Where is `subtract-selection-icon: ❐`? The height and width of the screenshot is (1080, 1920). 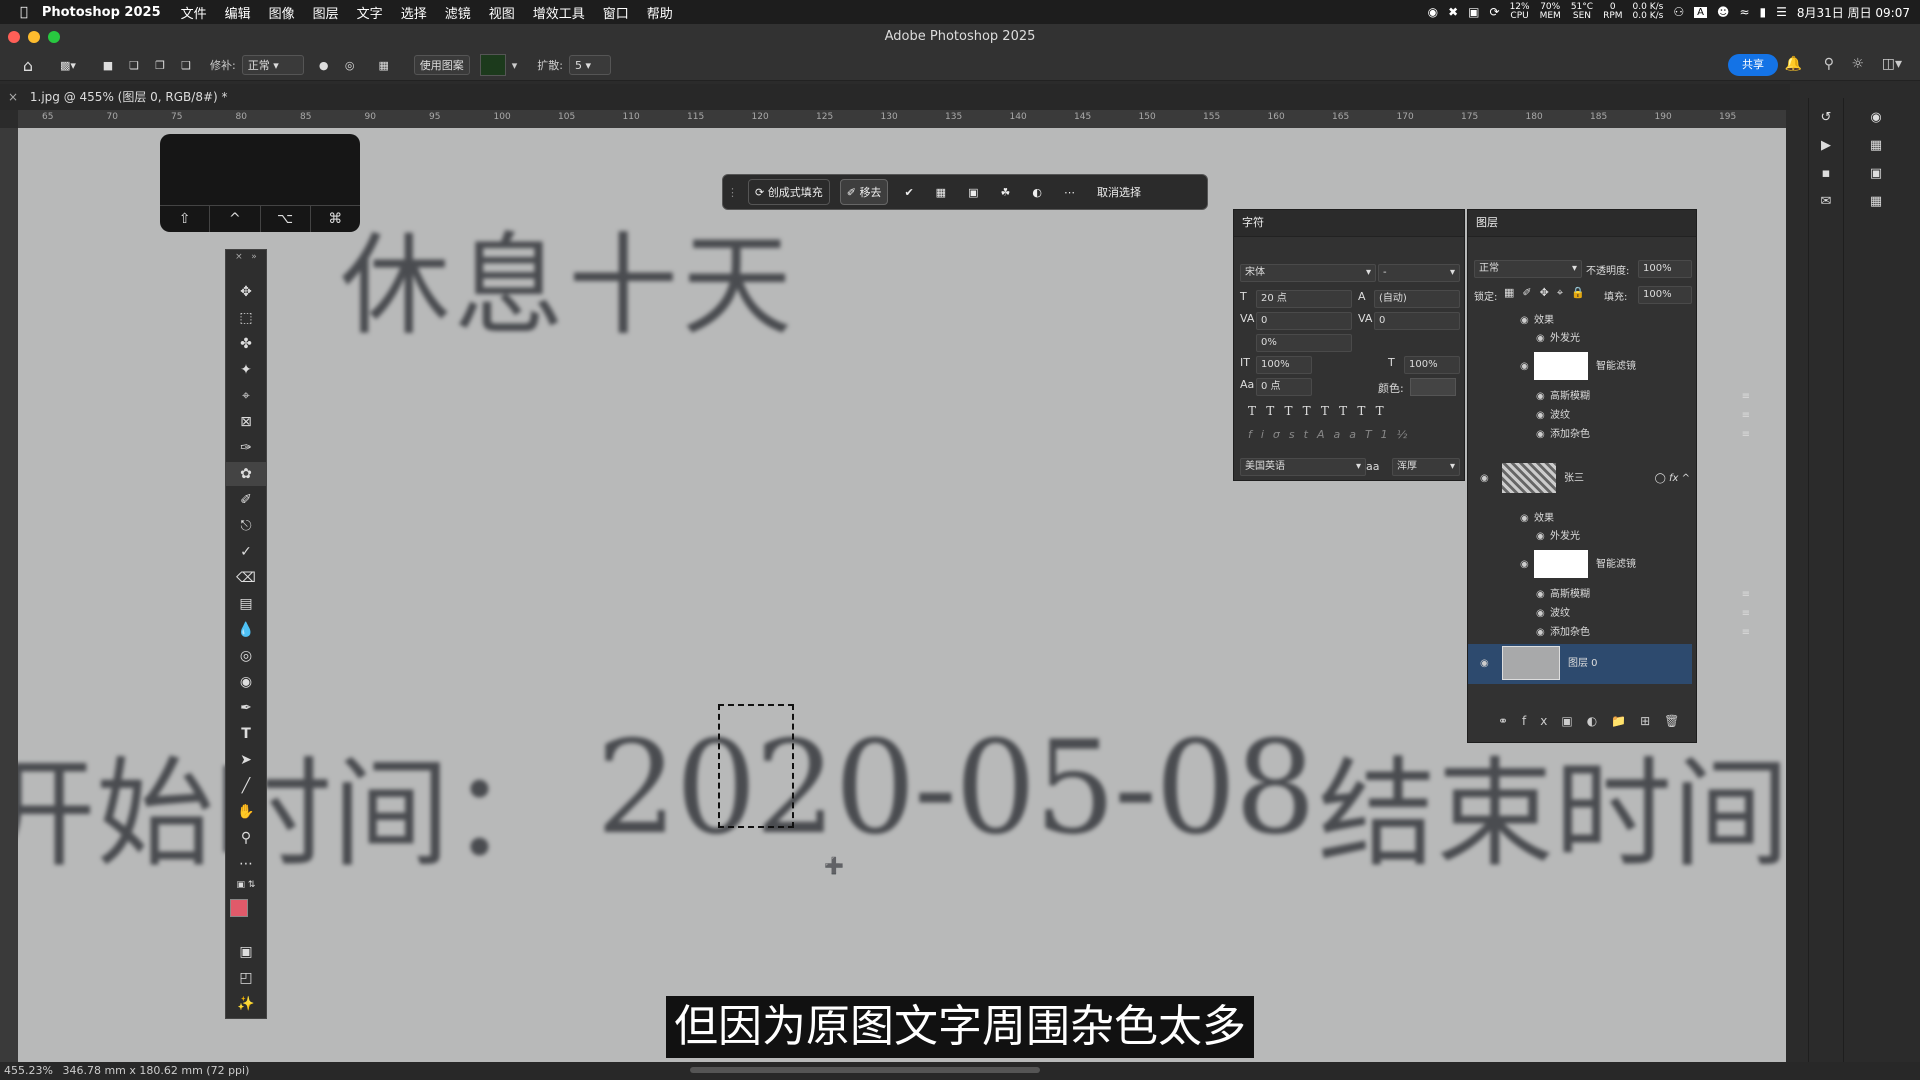
subtract-selection-icon: ❐ is located at coordinates (160, 65).